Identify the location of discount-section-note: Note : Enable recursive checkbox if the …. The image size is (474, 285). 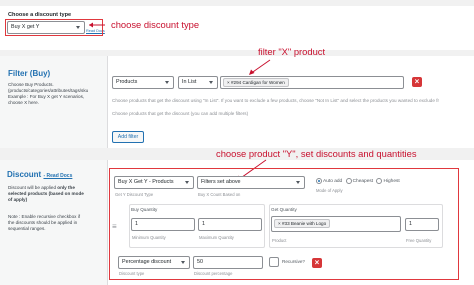
(44, 222).